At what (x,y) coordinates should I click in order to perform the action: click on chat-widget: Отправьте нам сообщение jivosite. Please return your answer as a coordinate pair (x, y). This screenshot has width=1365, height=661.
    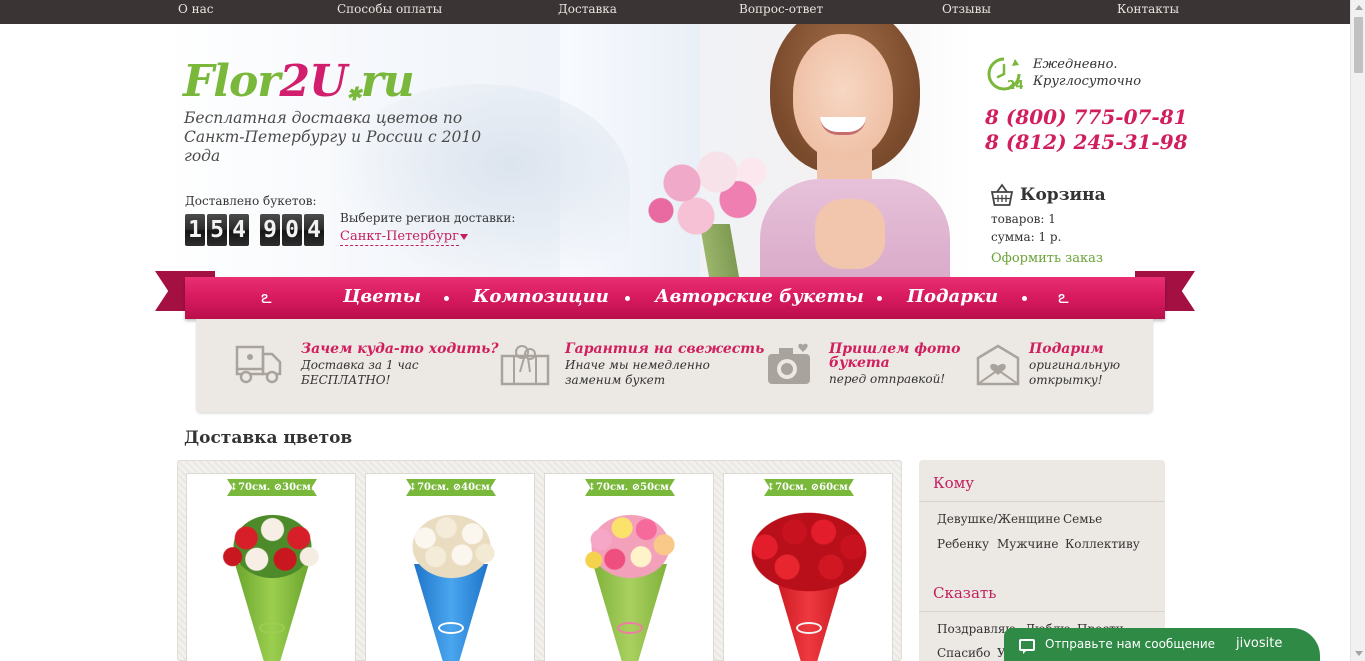
    Looking at the image, I should click on (1162, 644).